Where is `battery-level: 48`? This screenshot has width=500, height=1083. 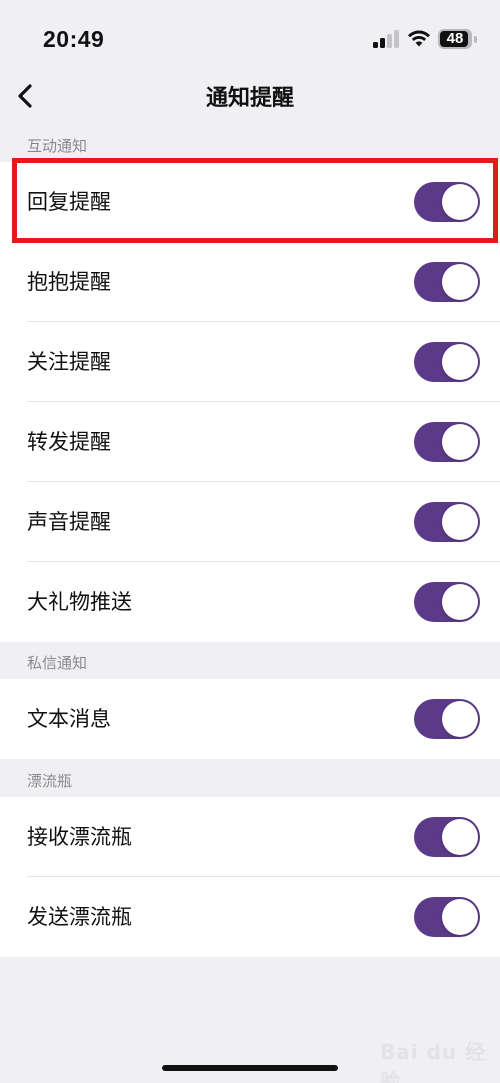 battery-level: 48 is located at coordinates (455, 38).